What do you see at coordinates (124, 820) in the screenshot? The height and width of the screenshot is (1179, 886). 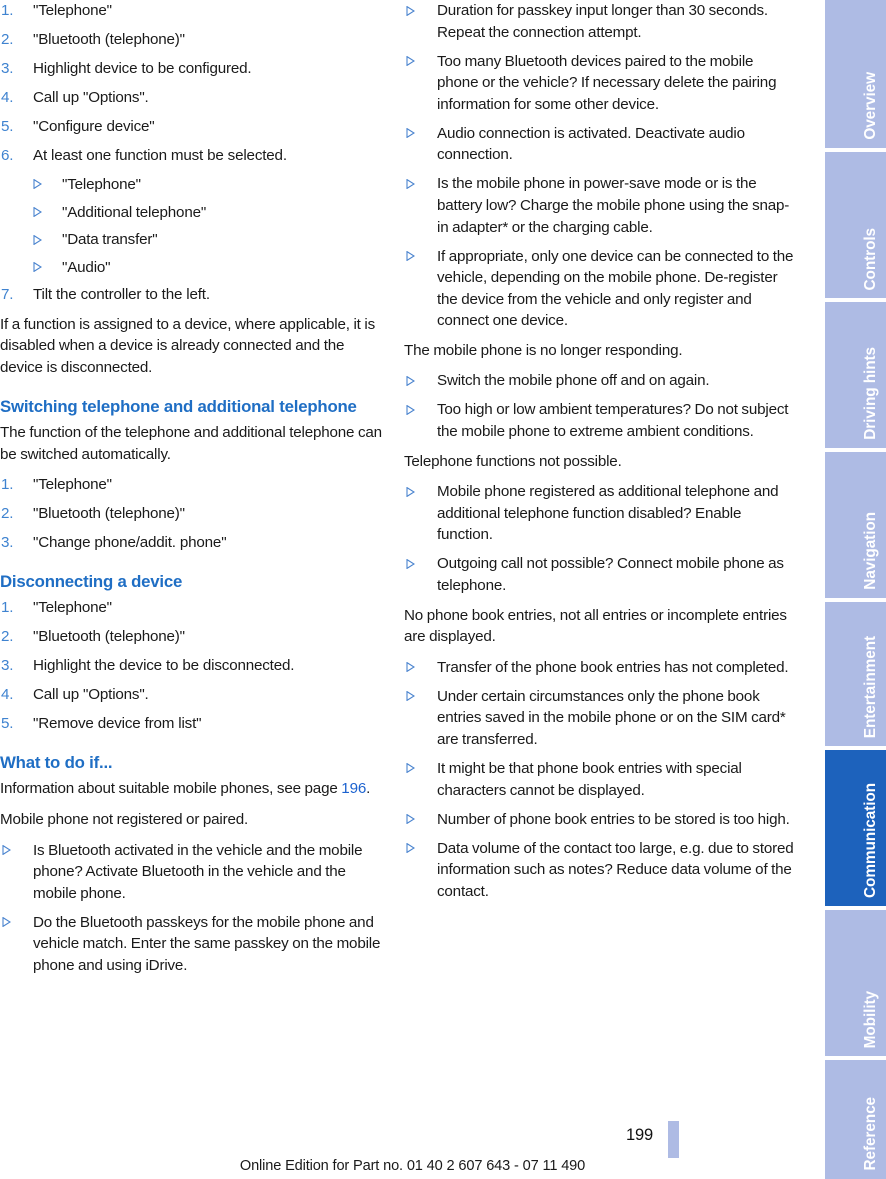 I see `not-registered-lead: Mobile phone not registered or paired.` at bounding box center [124, 820].